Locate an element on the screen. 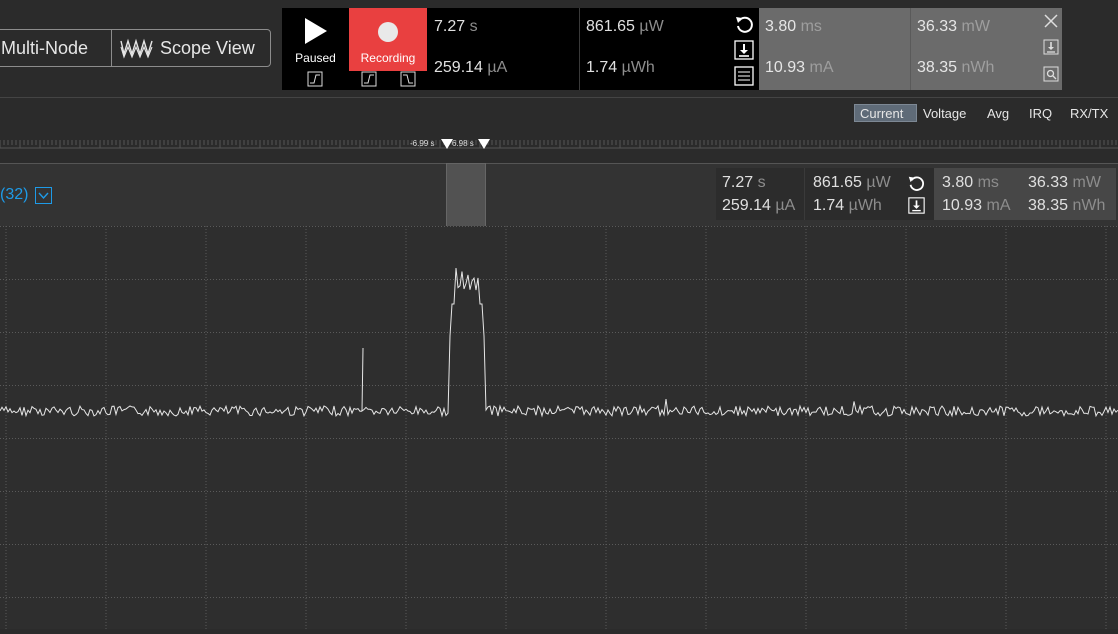 This screenshot has height=634, width=1118. list-icon is located at coordinates (744, 76).